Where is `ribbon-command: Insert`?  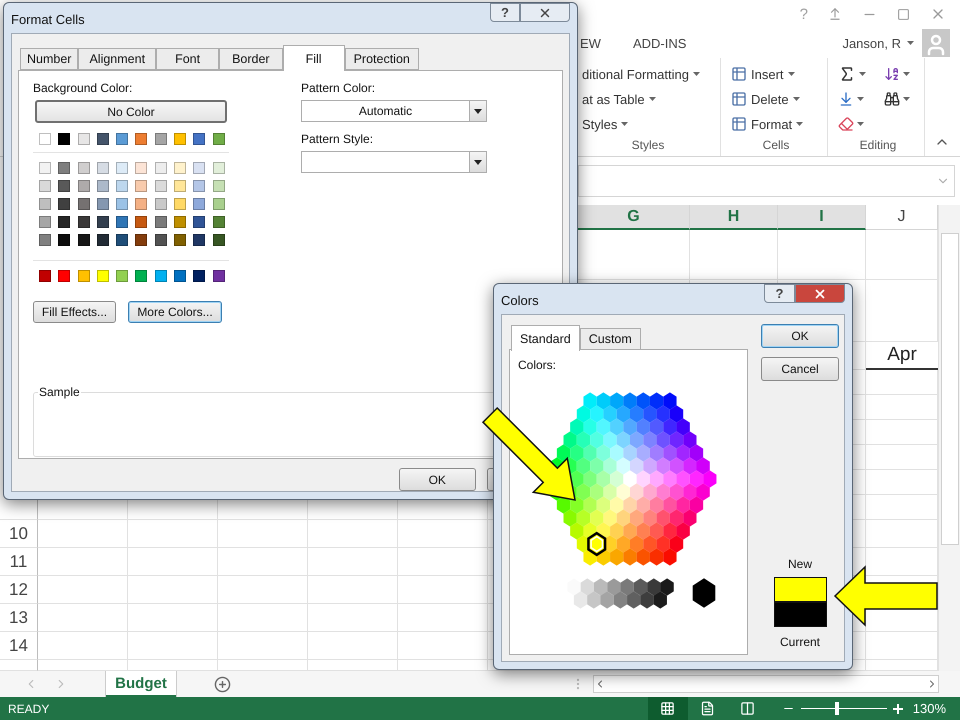 ribbon-command: Insert is located at coordinates (776, 74).